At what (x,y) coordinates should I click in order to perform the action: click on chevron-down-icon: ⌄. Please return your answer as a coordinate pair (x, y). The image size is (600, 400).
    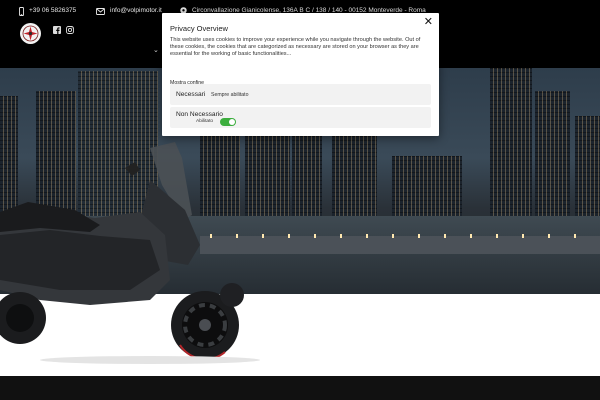
    Looking at the image, I should click on (156, 50).